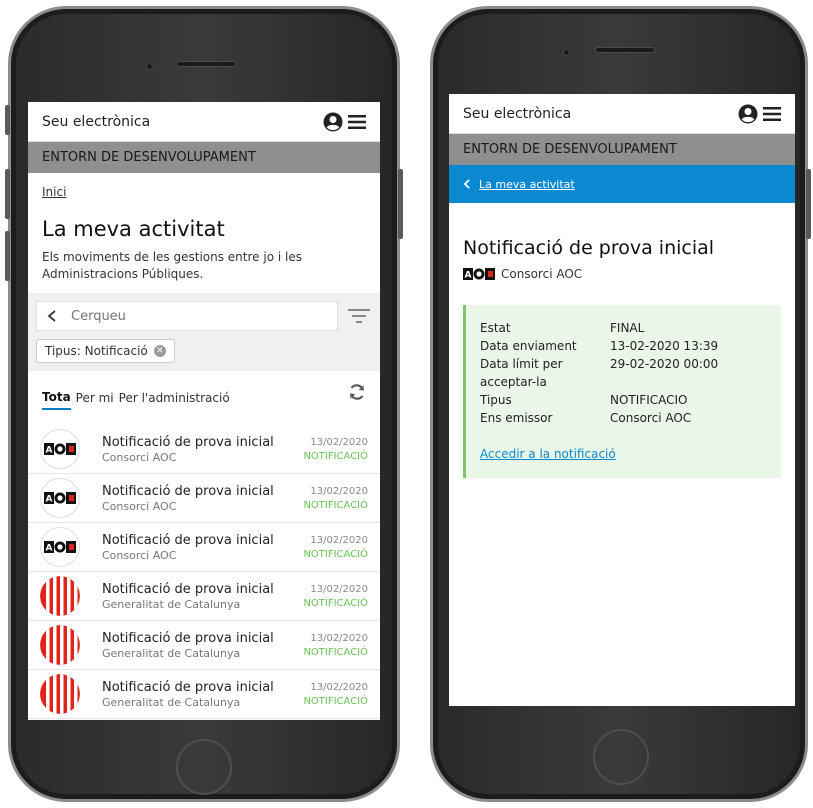 This screenshot has width=813, height=808. What do you see at coordinates (359, 316) in the screenshot?
I see `filter-icon` at bounding box center [359, 316].